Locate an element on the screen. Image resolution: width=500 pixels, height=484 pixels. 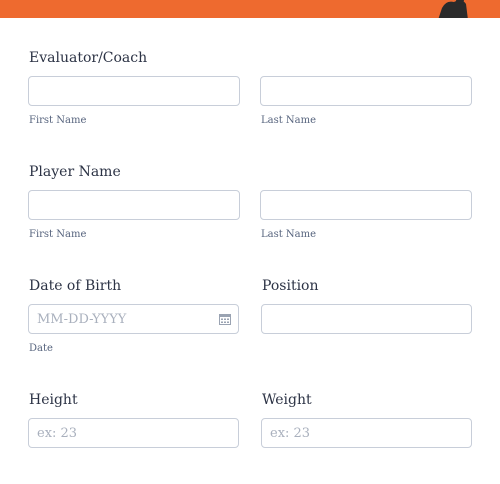
weight-input is located at coordinates (366, 433).